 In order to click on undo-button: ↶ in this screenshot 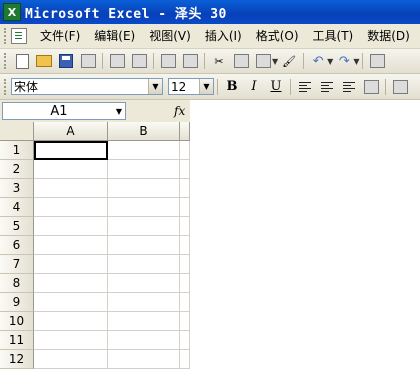, I will do `click(318, 61)`.